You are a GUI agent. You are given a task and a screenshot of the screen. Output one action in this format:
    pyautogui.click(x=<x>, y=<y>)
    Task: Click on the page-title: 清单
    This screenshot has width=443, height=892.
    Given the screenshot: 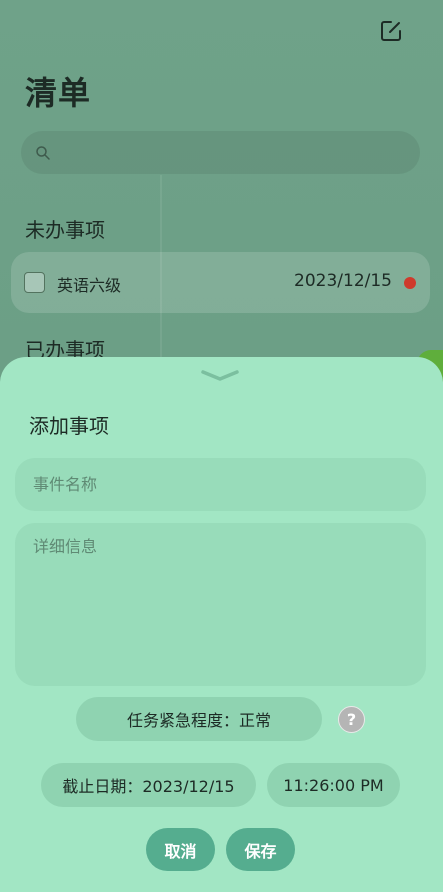 What is the action you would take?
    pyautogui.click(x=58, y=93)
    